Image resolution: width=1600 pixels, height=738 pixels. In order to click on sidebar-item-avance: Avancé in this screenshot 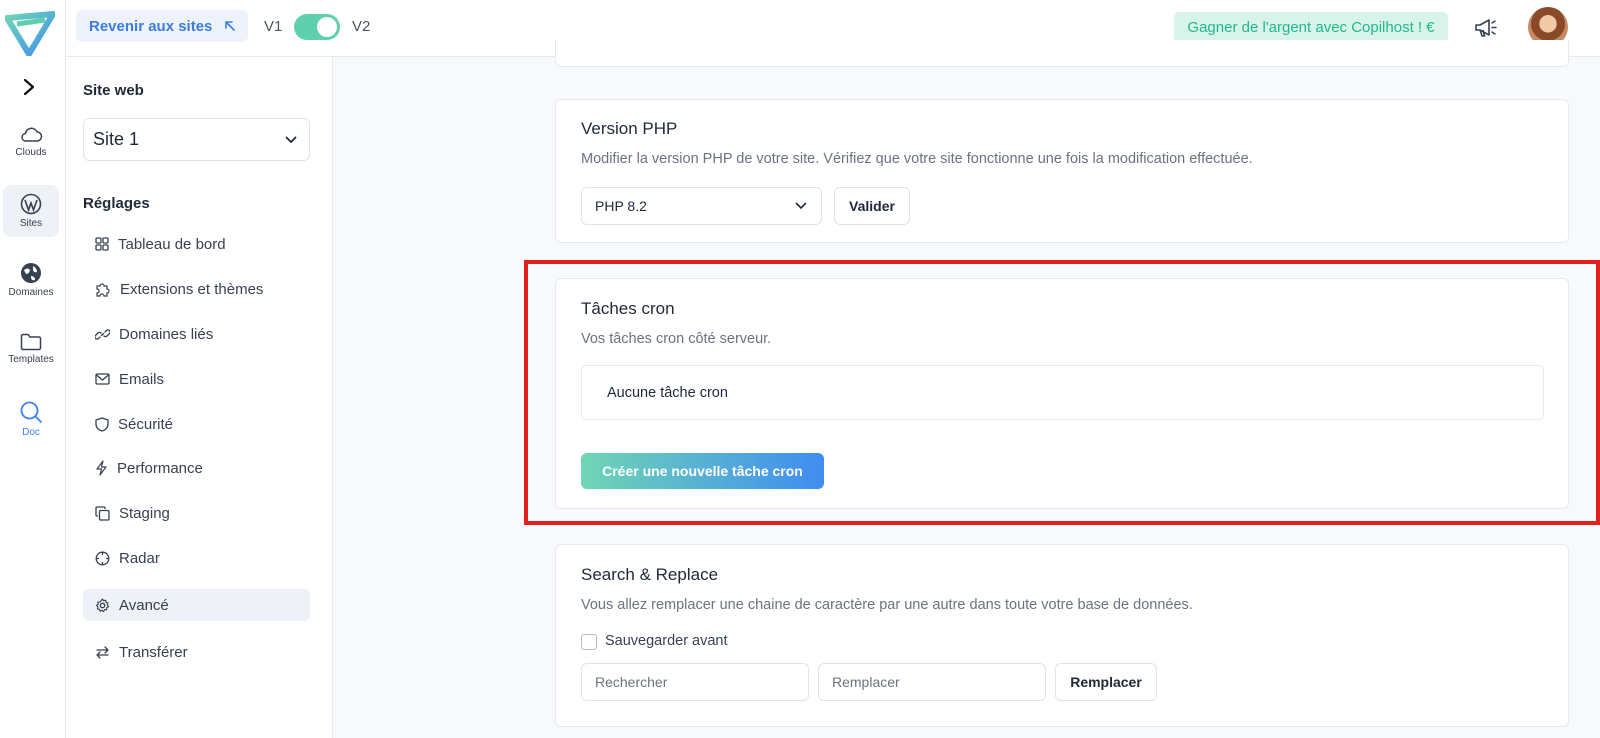, I will do `click(196, 605)`.